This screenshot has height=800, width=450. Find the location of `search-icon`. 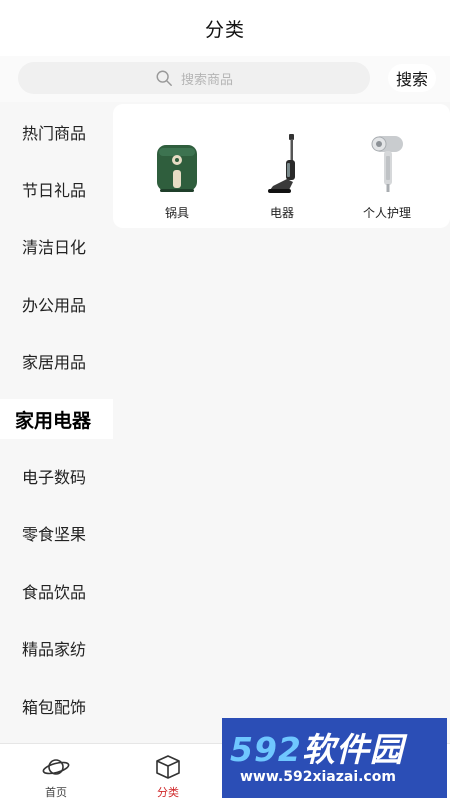

search-icon is located at coordinates (164, 78).